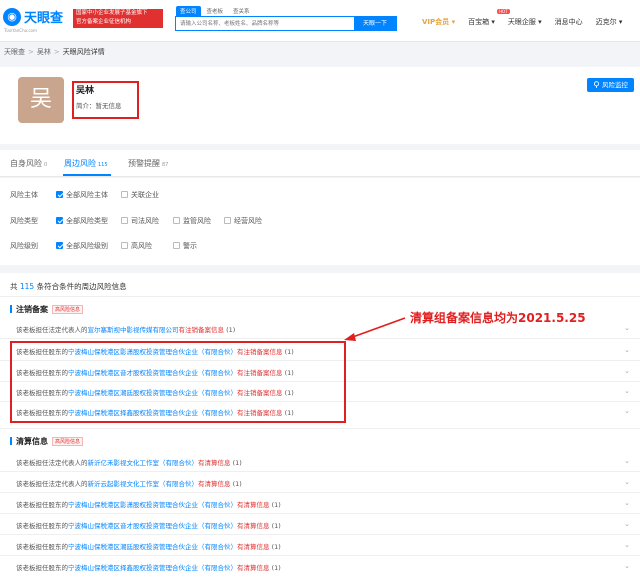 This screenshot has height=581, width=640. I want to click on annotation-text: 清算组备案信息均为2021.5.25, so click(498, 318).